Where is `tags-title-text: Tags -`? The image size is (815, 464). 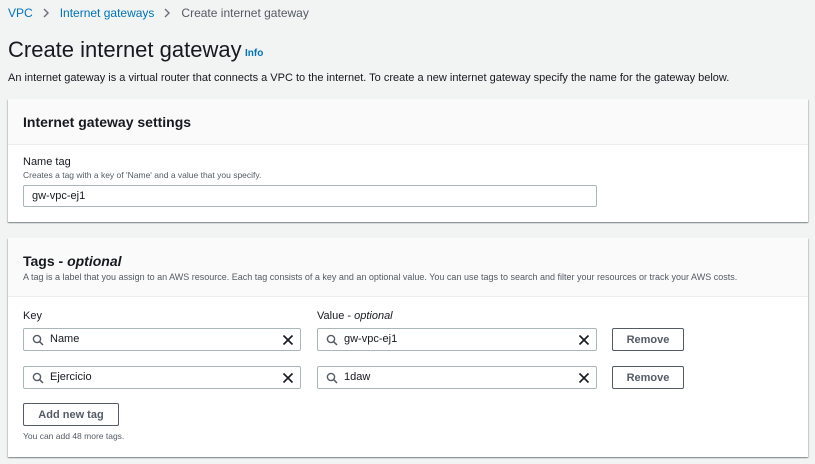 tags-title-text: Tags - is located at coordinates (45, 261).